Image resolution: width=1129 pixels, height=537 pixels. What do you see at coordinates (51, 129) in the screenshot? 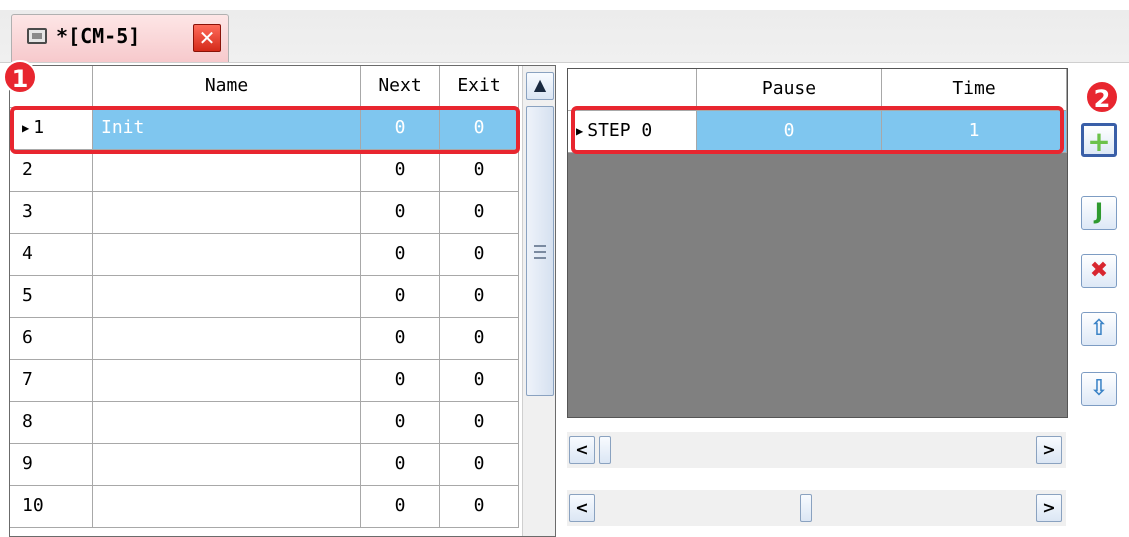
I see `row-index: ▶ 1` at bounding box center [51, 129].